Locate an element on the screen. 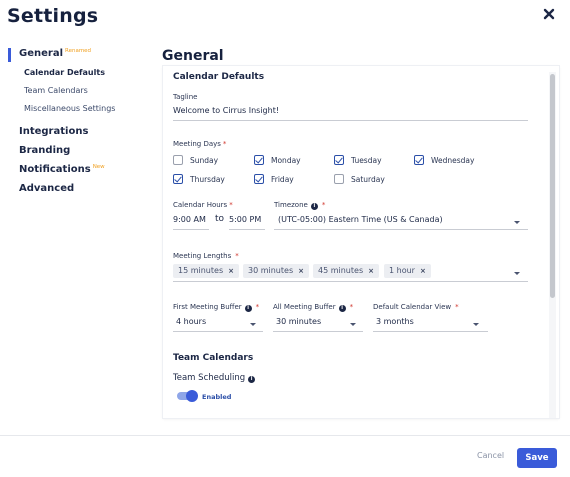 This screenshot has width=570, height=477. checkbox-tuesday is located at coordinates (339, 160).